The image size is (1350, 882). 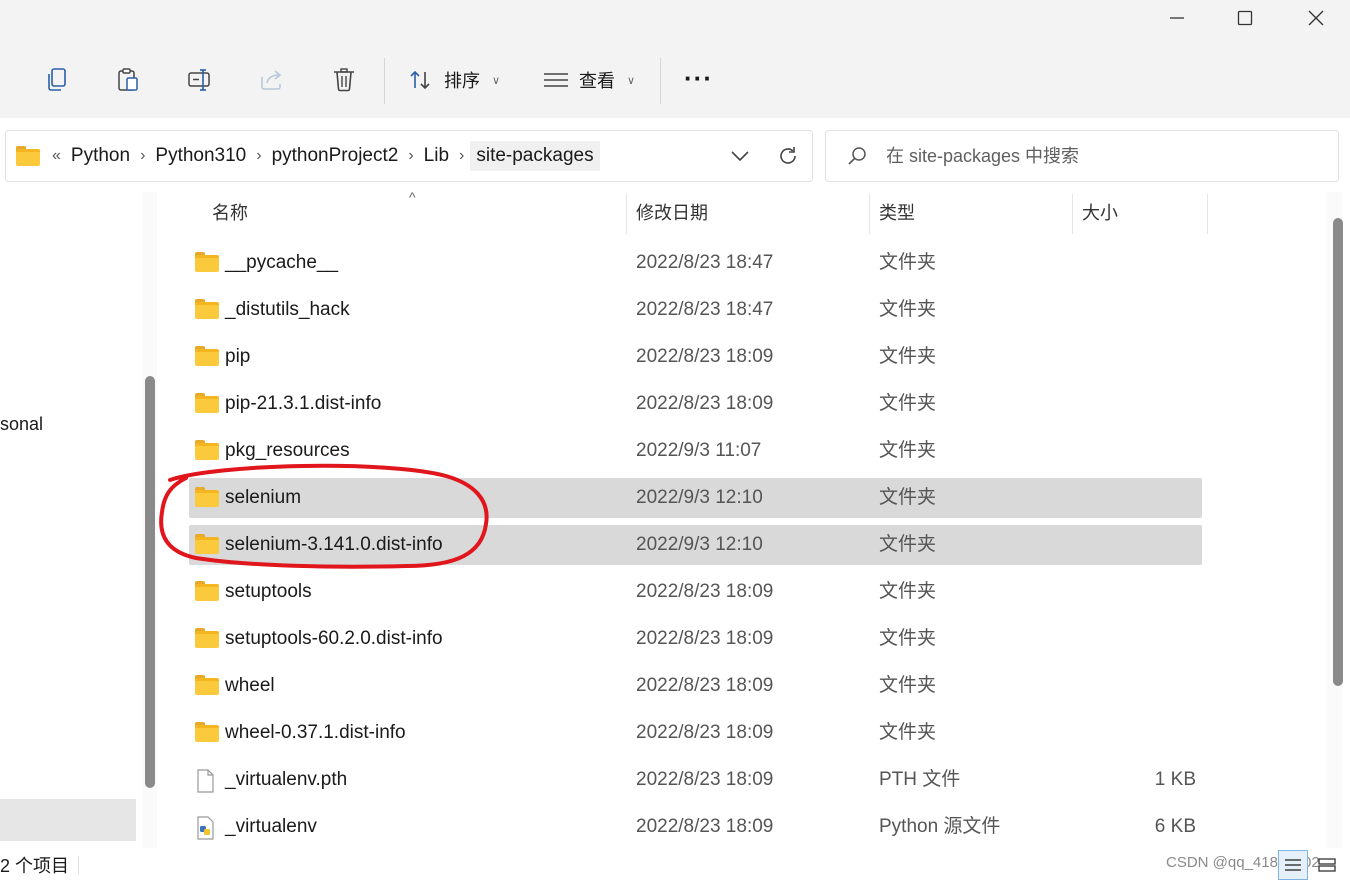 What do you see at coordinates (200, 80) in the screenshot?
I see `rename-button` at bounding box center [200, 80].